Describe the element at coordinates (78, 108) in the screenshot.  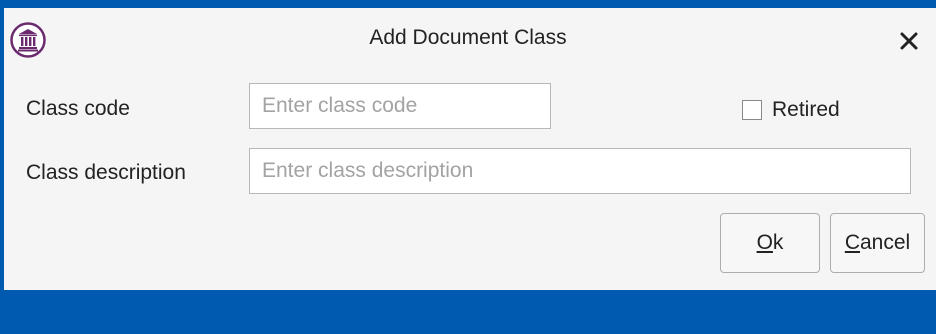
I see `class-code-label: Class code` at that location.